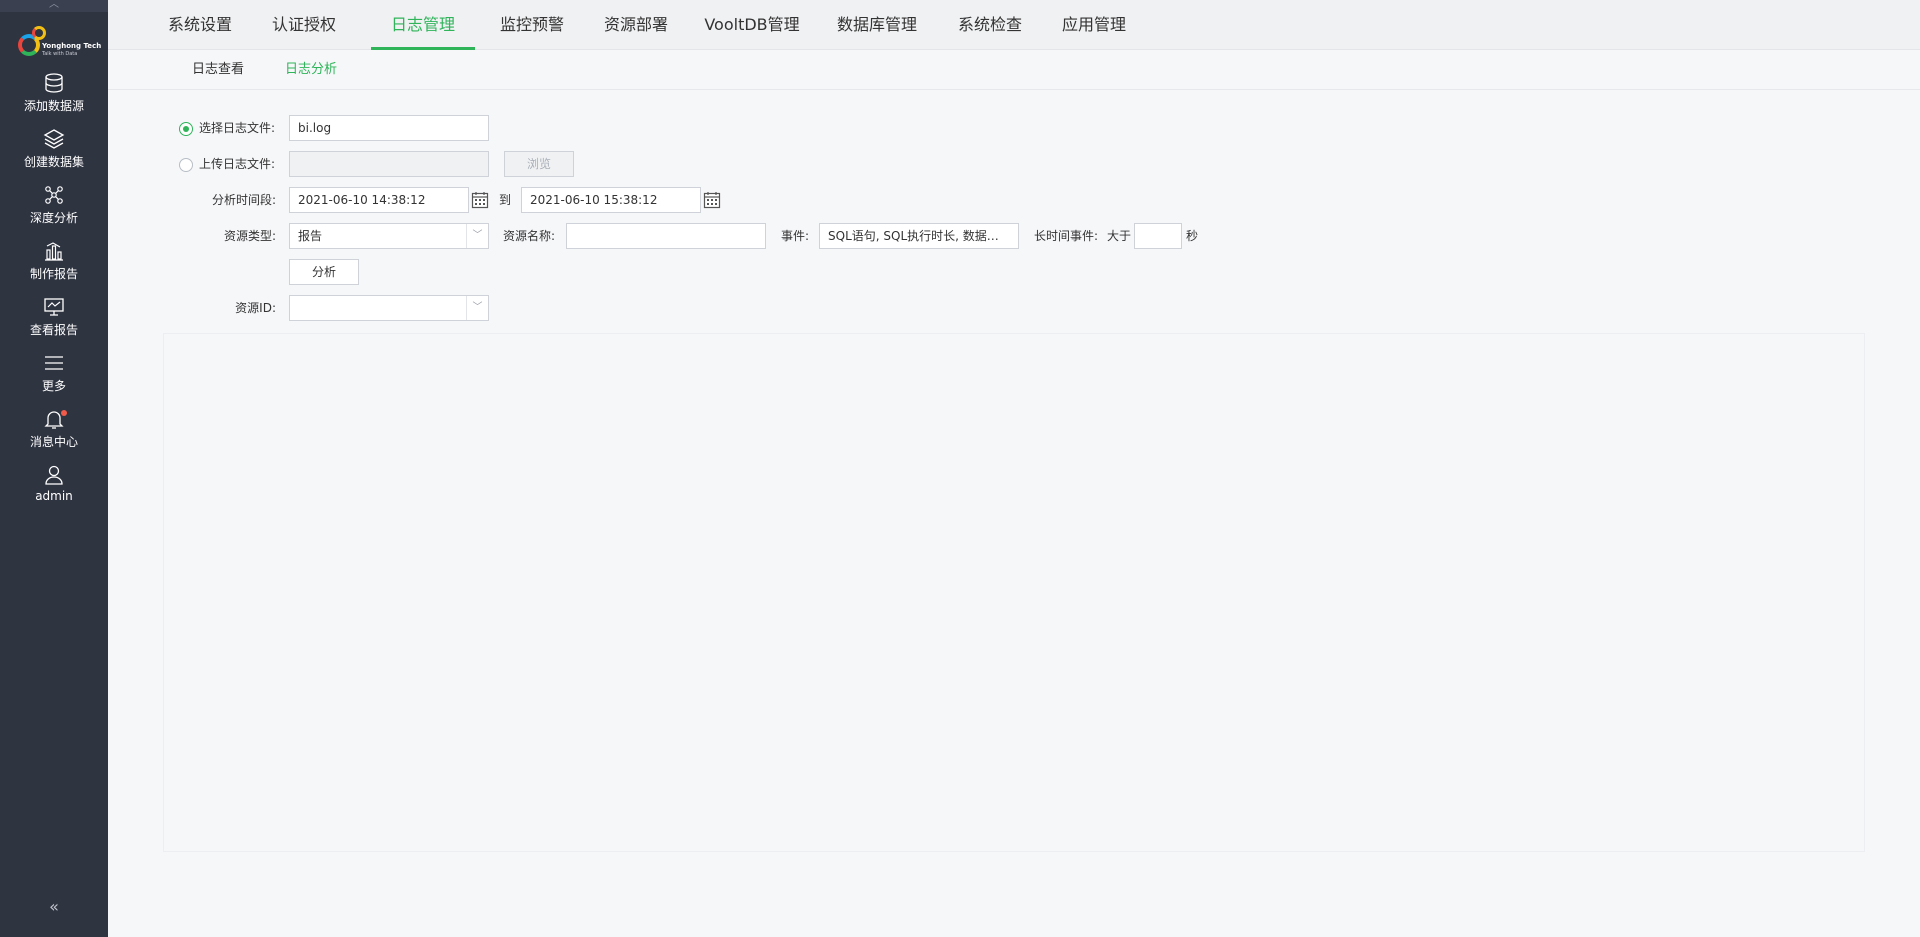 The image size is (1920, 937). Describe the element at coordinates (54, 139) in the screenshot. I see `layers-icon` at that location.